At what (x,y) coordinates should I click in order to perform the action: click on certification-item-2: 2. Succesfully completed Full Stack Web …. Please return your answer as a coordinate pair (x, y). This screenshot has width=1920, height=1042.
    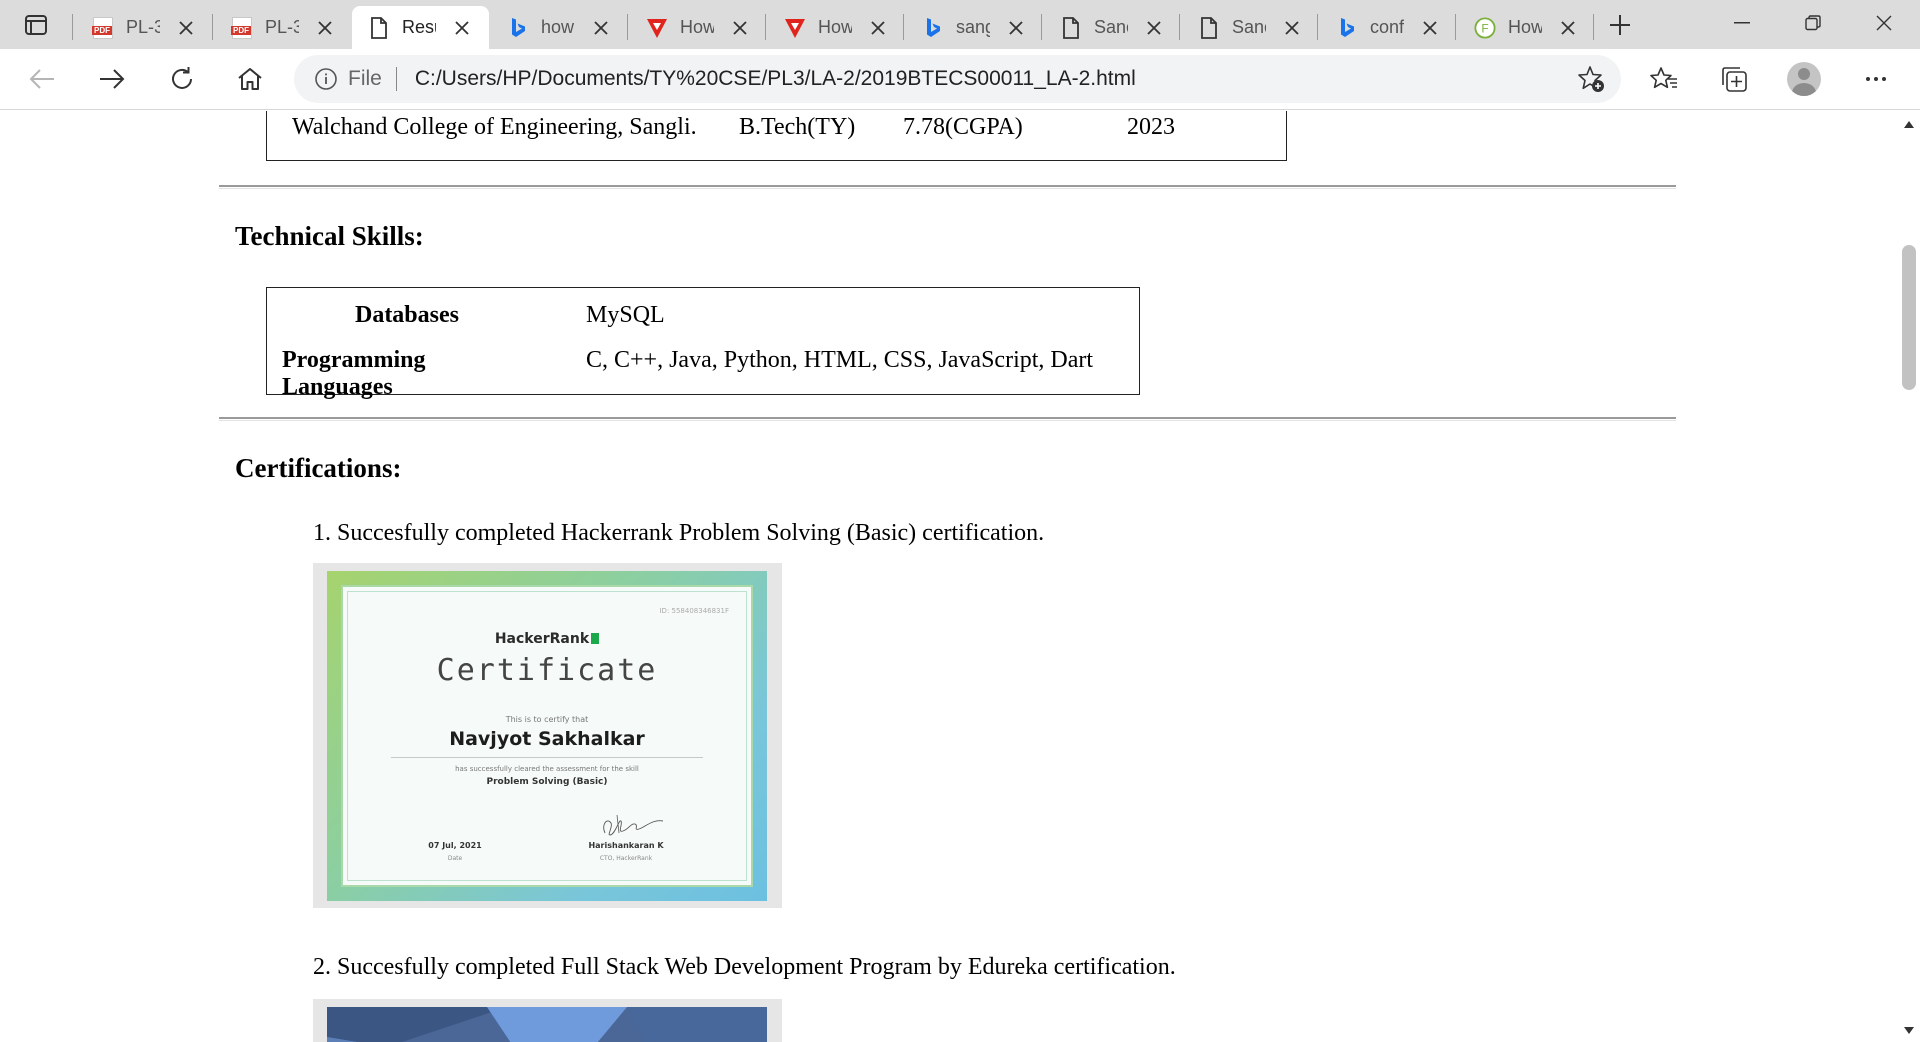
    Looking at the image, I should click on (744, 967).